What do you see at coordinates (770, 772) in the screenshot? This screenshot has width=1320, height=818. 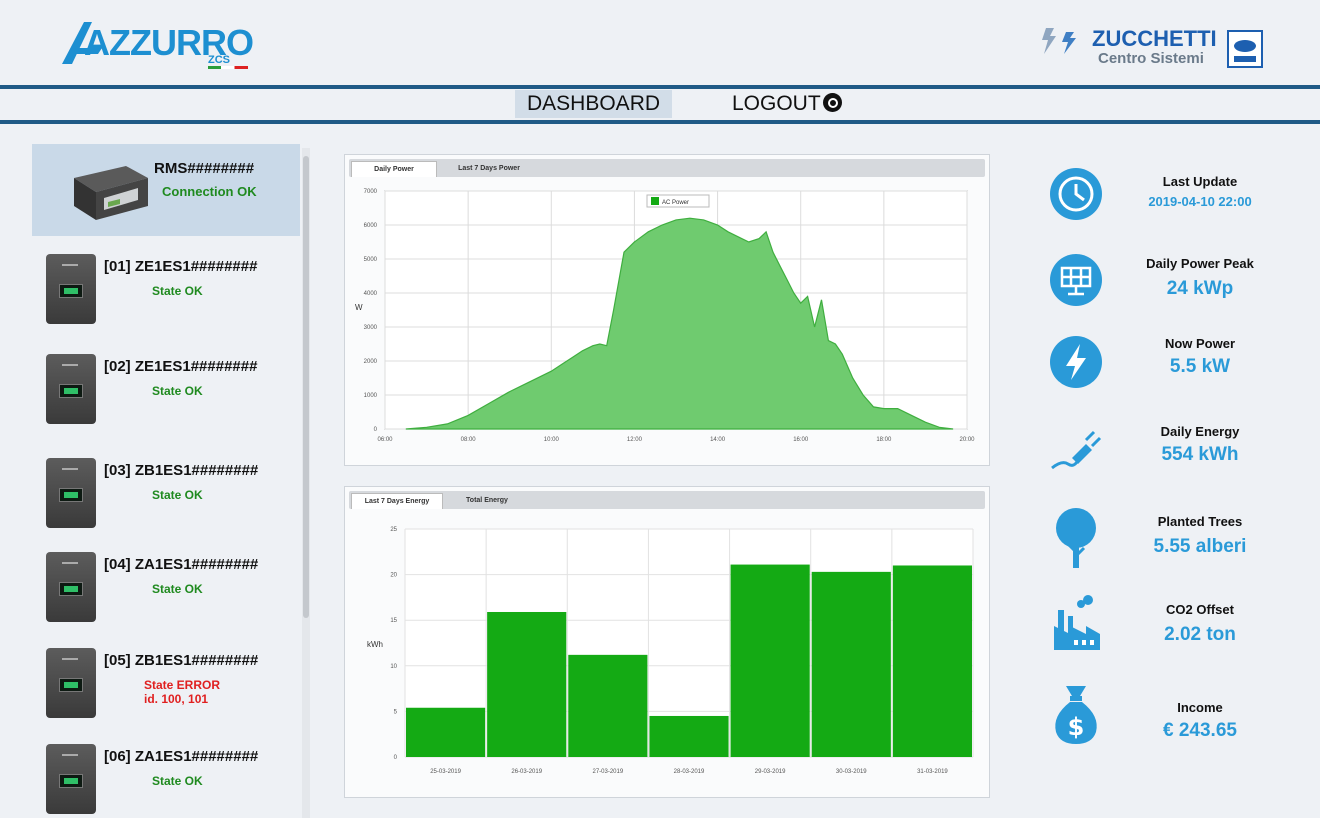 I see `x-tick-label: 29-03-2019` at bounding box center [770, 772].